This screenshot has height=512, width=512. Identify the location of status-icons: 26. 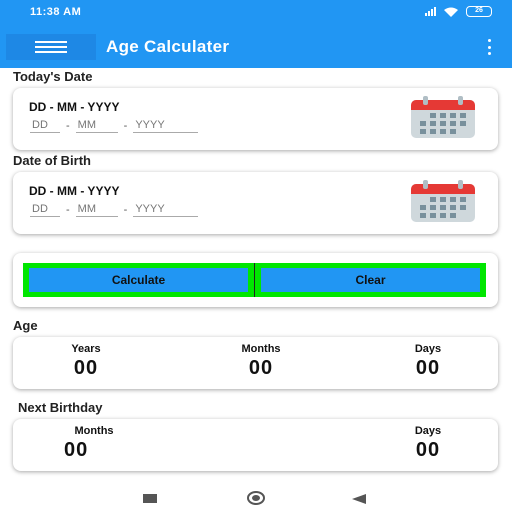
(458, 11).